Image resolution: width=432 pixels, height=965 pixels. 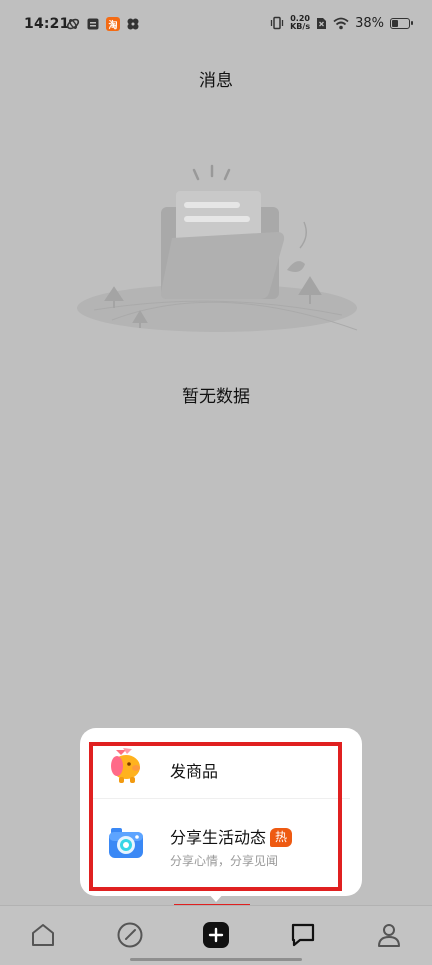 I want to click on empty-state-text: 暂无数据, so click(x=216, y=397).